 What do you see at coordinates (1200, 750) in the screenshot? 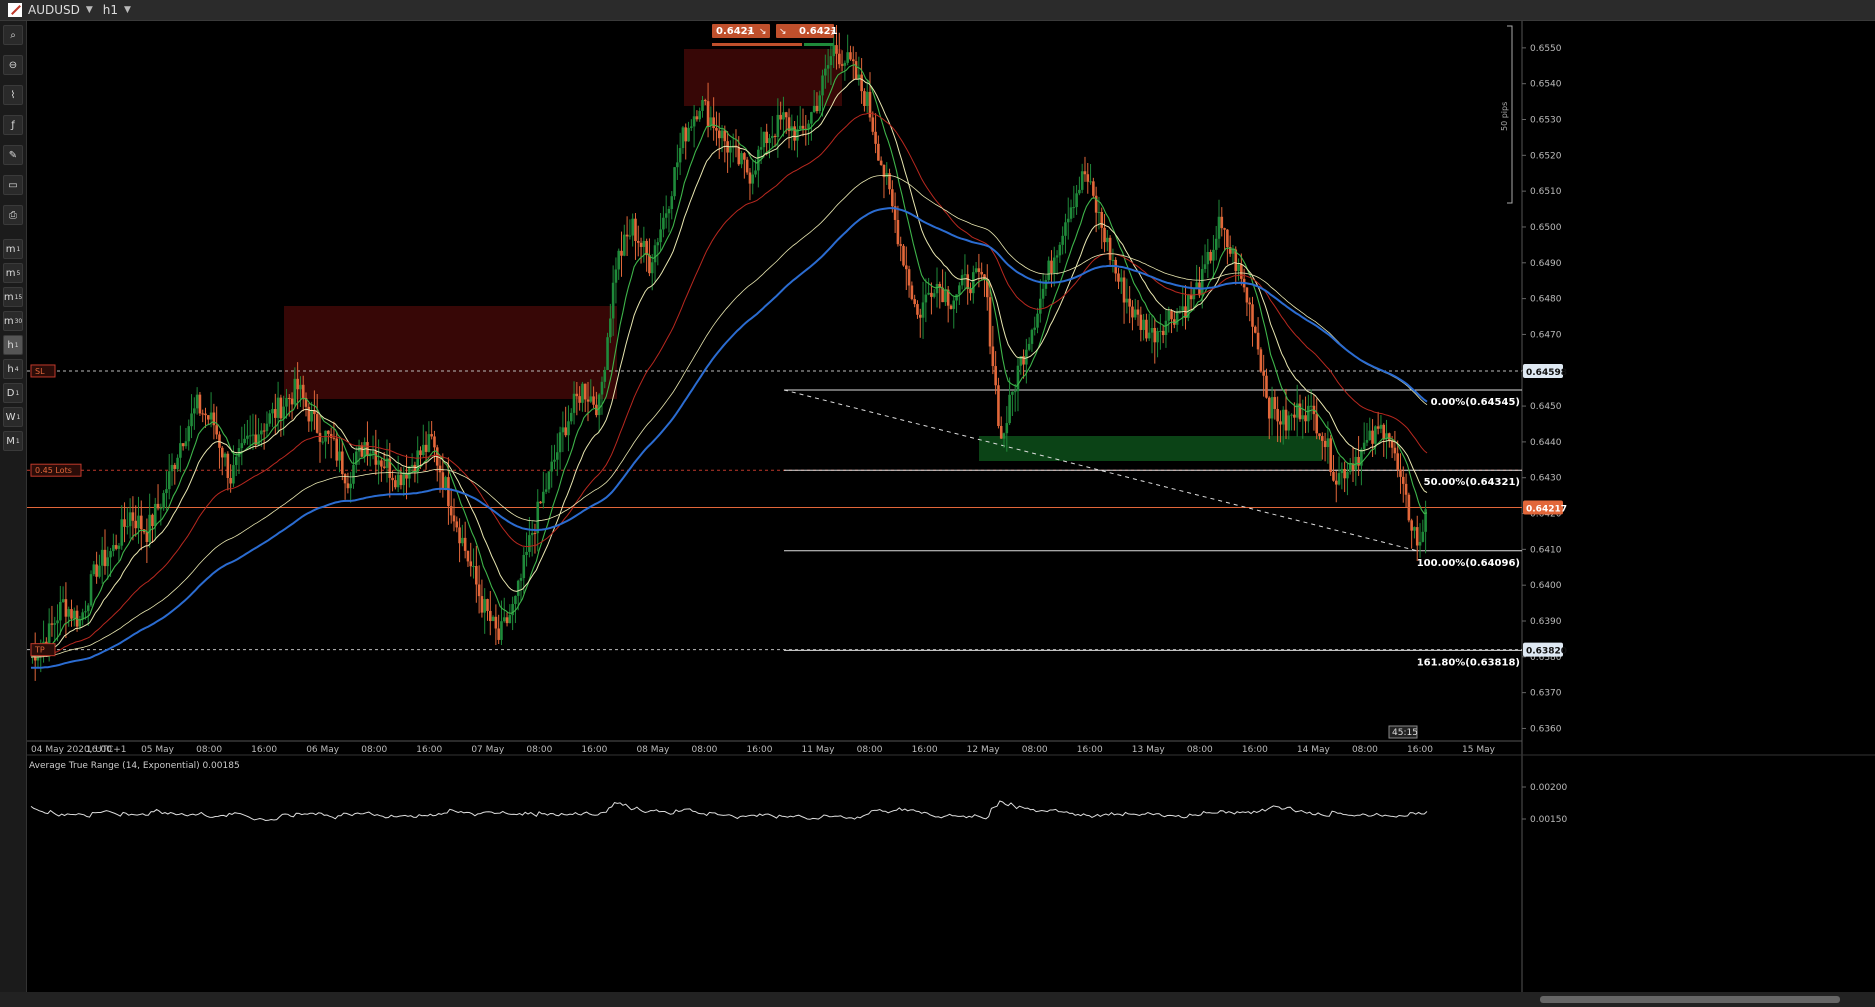
I see `time-tick-label: 08:00` at bounding box center [1200, 750].